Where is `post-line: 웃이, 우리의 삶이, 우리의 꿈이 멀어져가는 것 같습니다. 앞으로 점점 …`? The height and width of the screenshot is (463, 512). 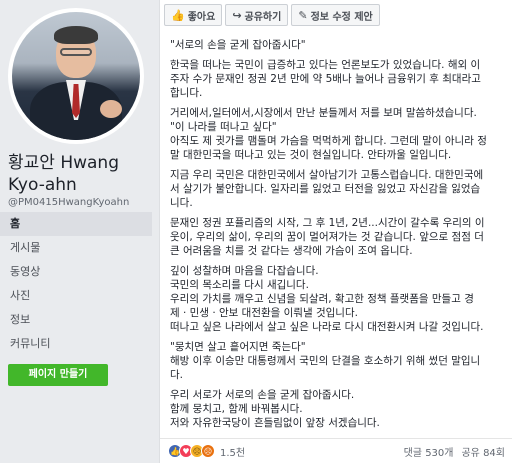 post-line: 웃이, 우리의 삶이, 우리의 꿈이 멀어져가는 것 같습니다. 앞으로 점점 … is located at coordinates (327, 237).